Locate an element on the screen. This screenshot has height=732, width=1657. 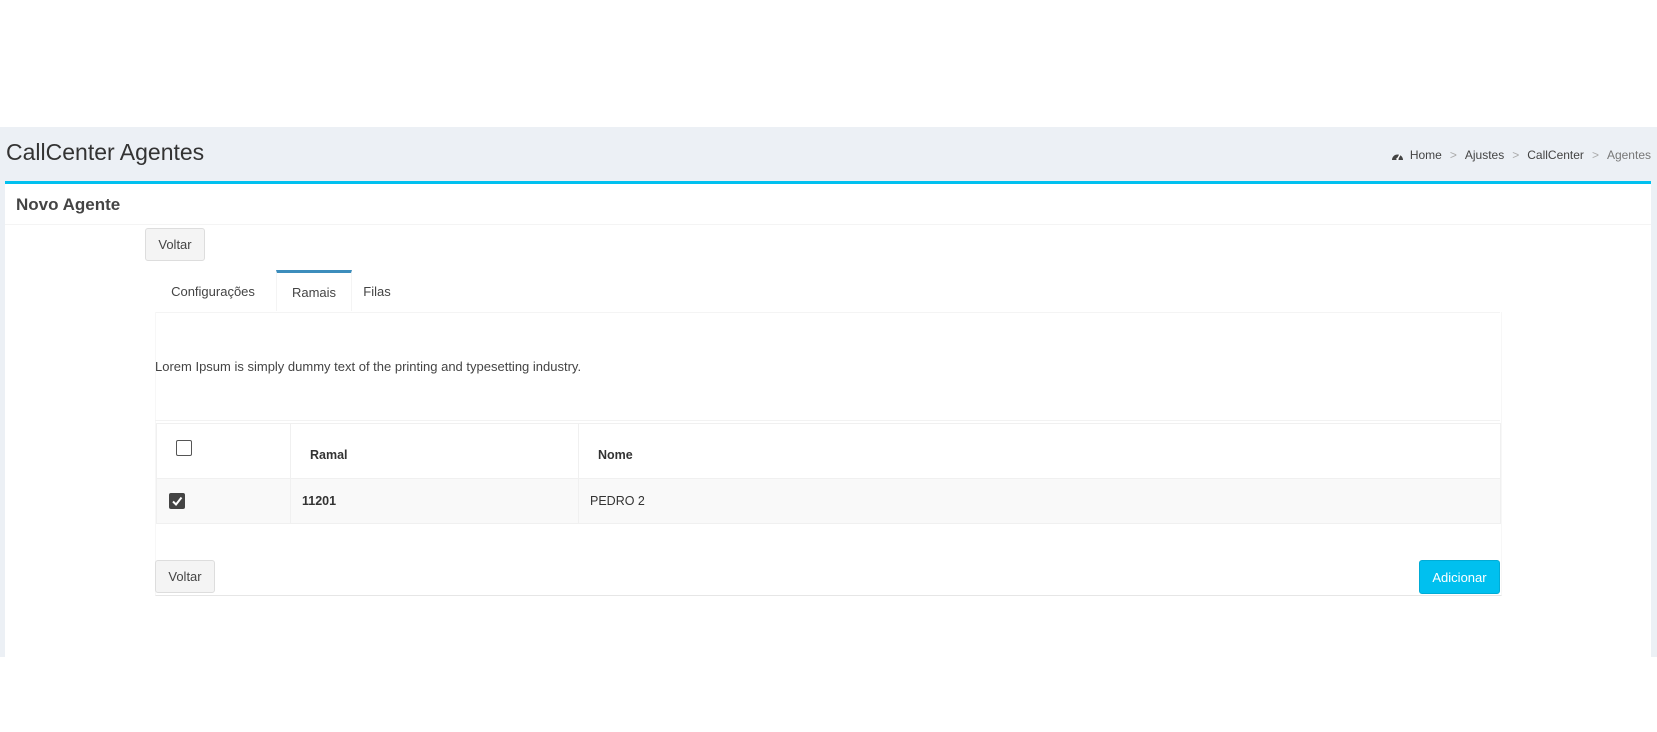
tab-ramais: Ramais is located at coordinates (314, 290).